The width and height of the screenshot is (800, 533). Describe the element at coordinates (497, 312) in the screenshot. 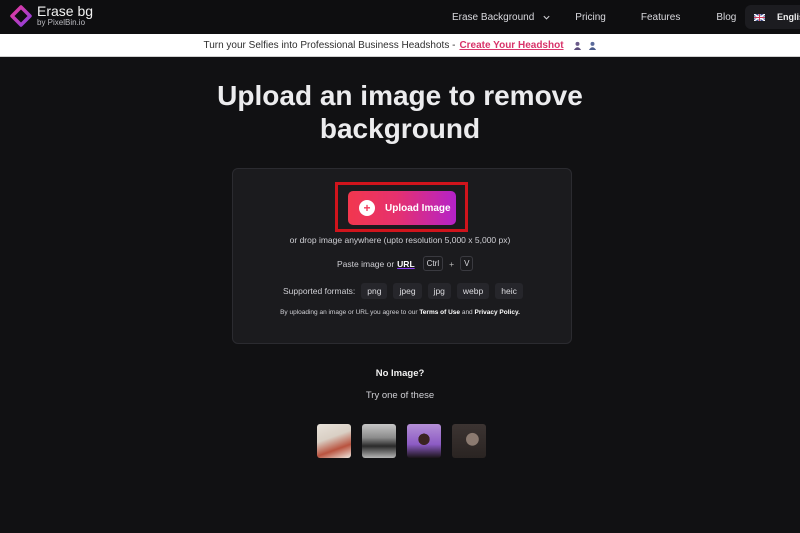

I see `privacy-policy-link: Privacy Policy.` at that location.